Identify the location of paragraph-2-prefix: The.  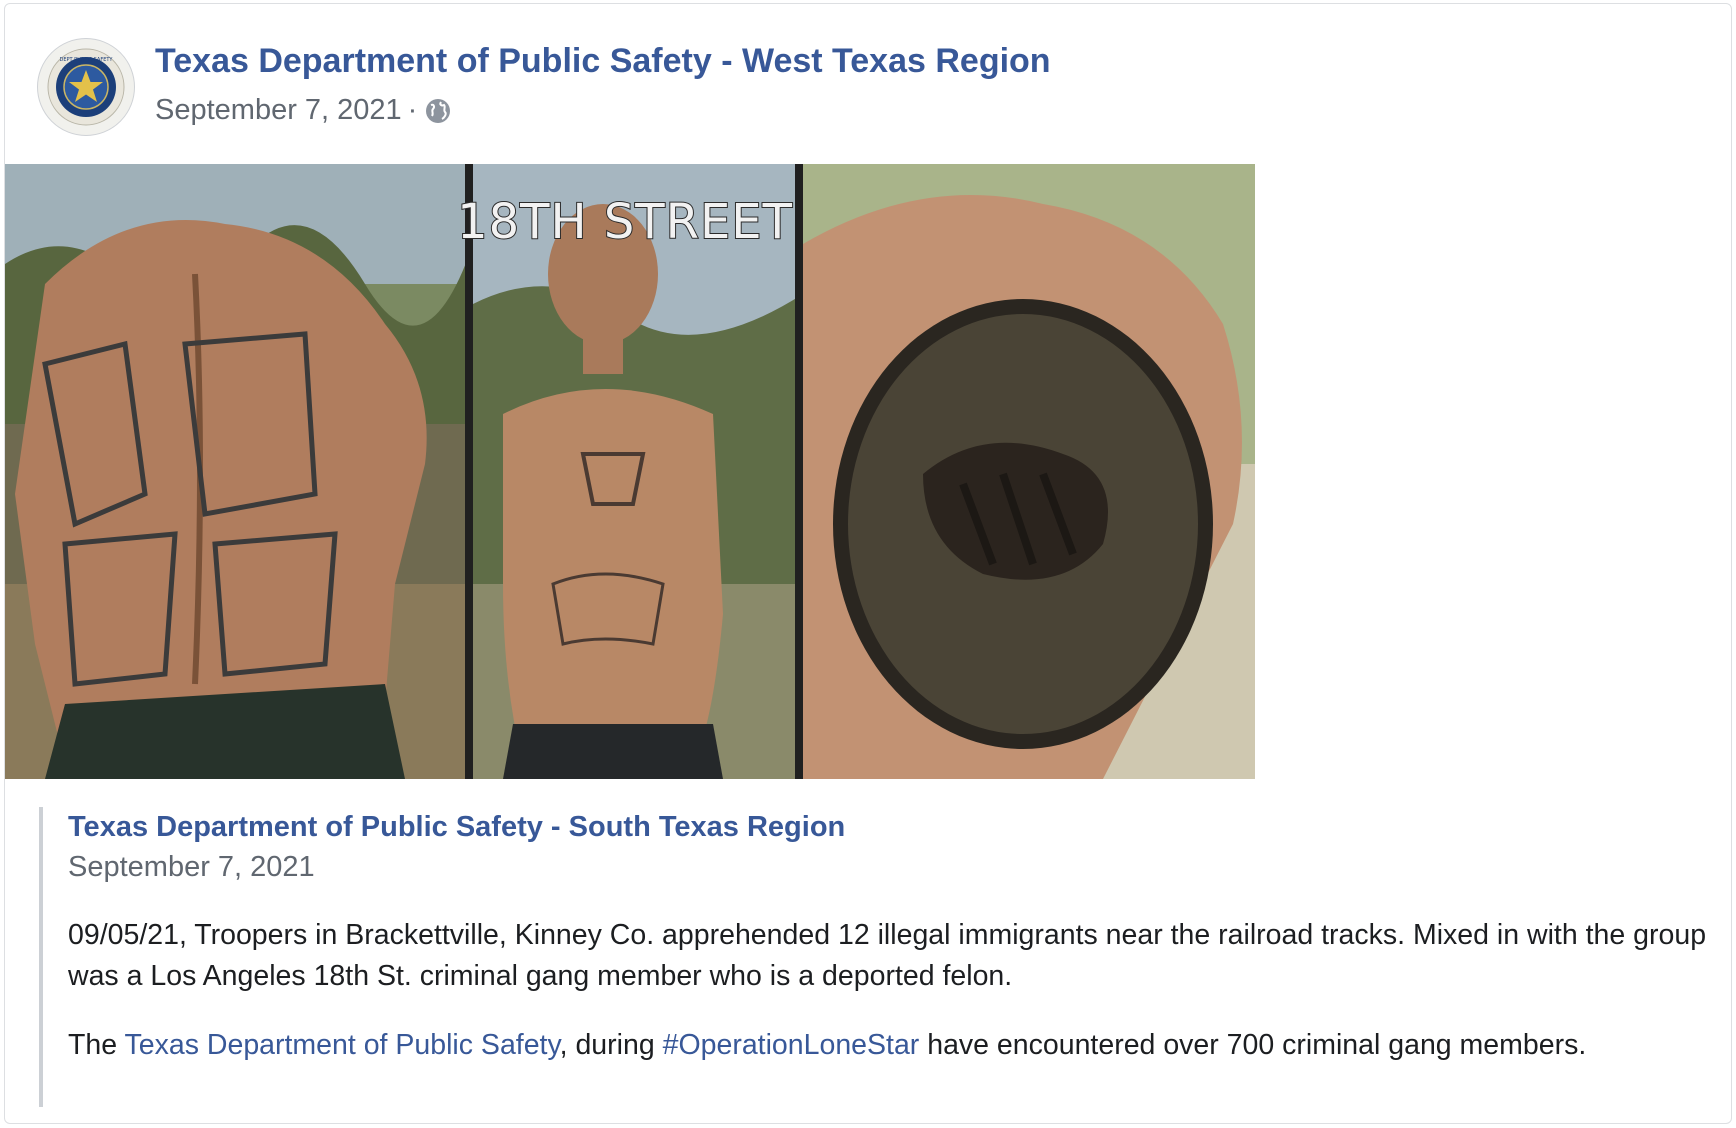
(96, 1045).